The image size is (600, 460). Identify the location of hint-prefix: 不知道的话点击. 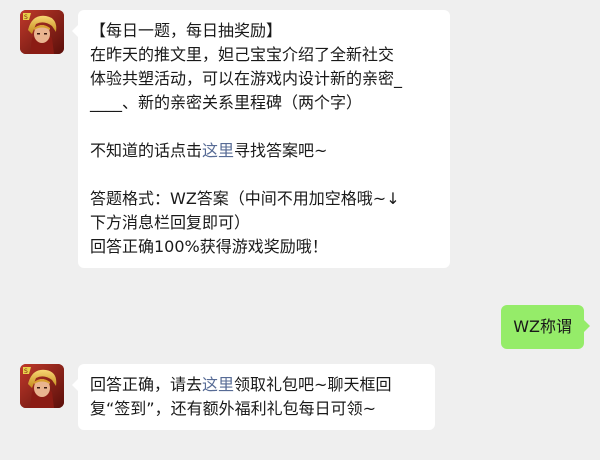
(146, 150).